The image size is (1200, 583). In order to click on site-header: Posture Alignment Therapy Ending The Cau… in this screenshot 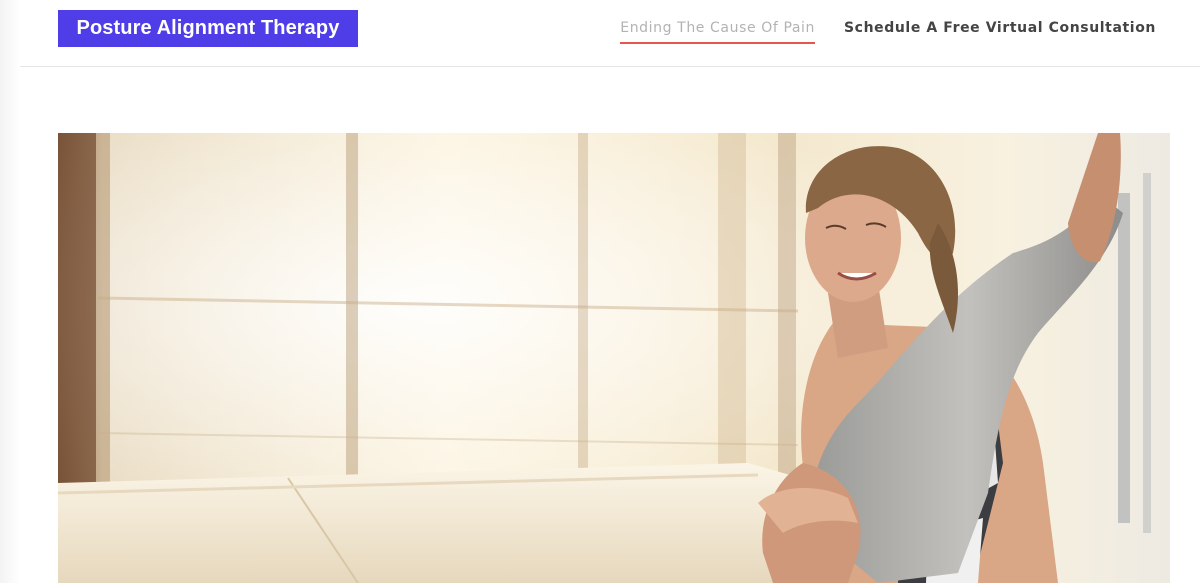, I will do `click(610, 33)`.